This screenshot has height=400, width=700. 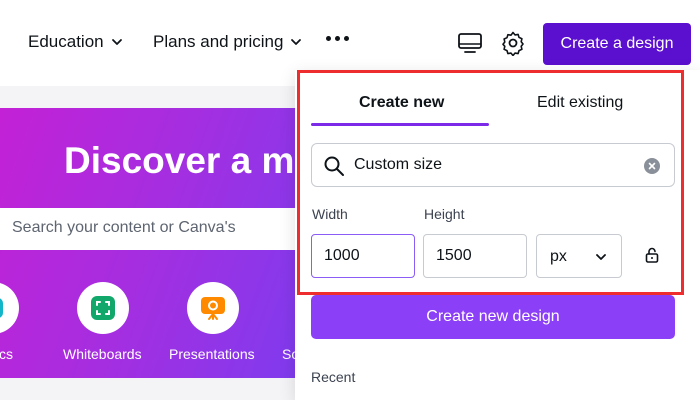 What do you see at coordinates (652, 166) in the screenshot?
I see `clear-search-icon` at bounding box center [652, 166].